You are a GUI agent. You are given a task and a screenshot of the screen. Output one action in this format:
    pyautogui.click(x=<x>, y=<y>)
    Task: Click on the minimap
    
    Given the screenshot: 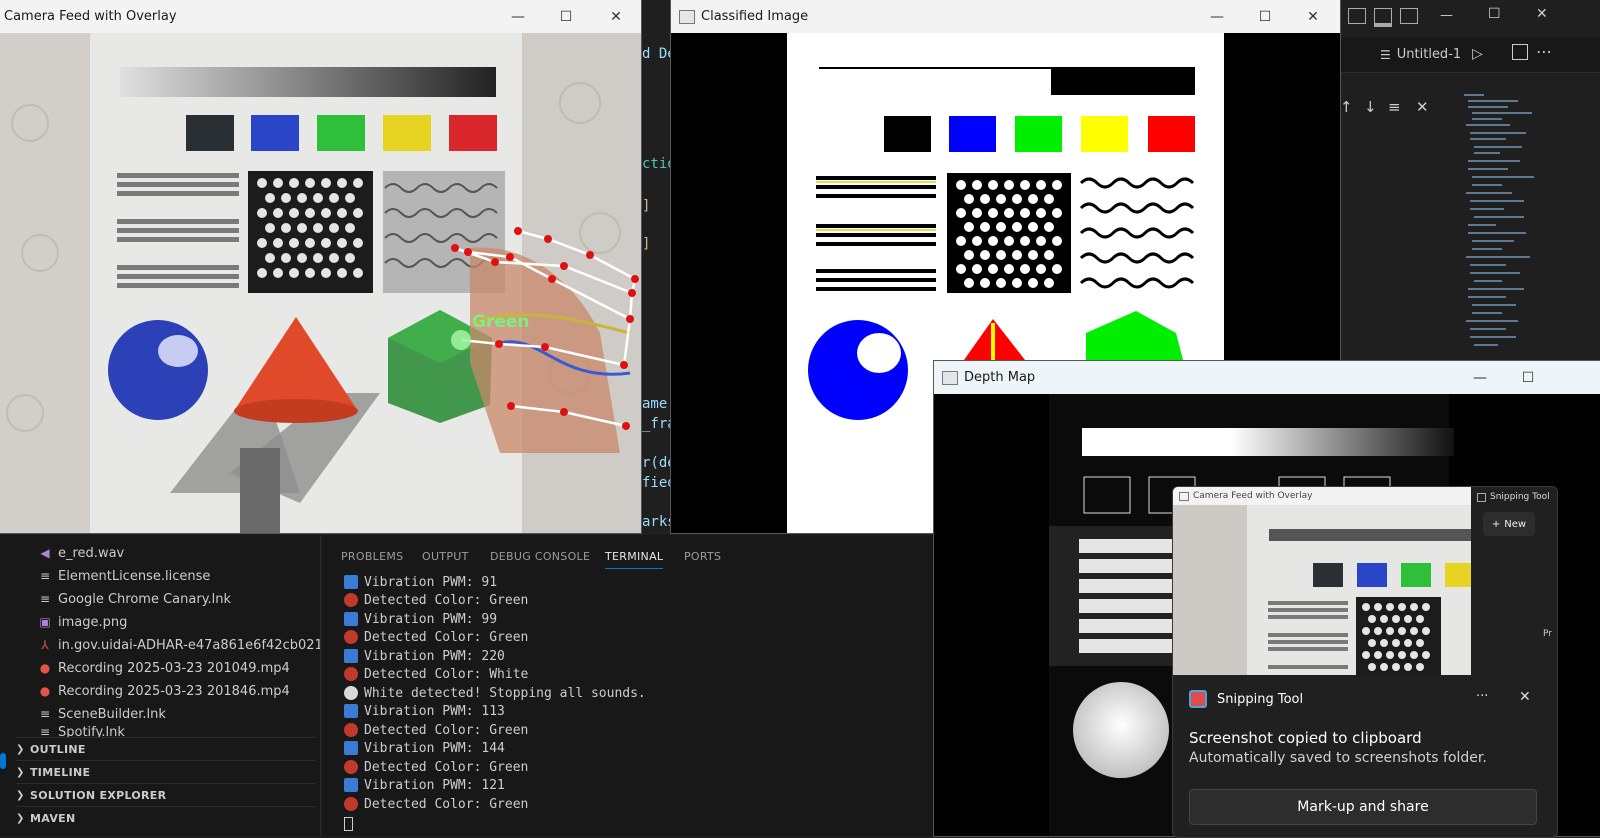 What is the action you would take?
    pyautogui.click(x=1503, y=225)
    